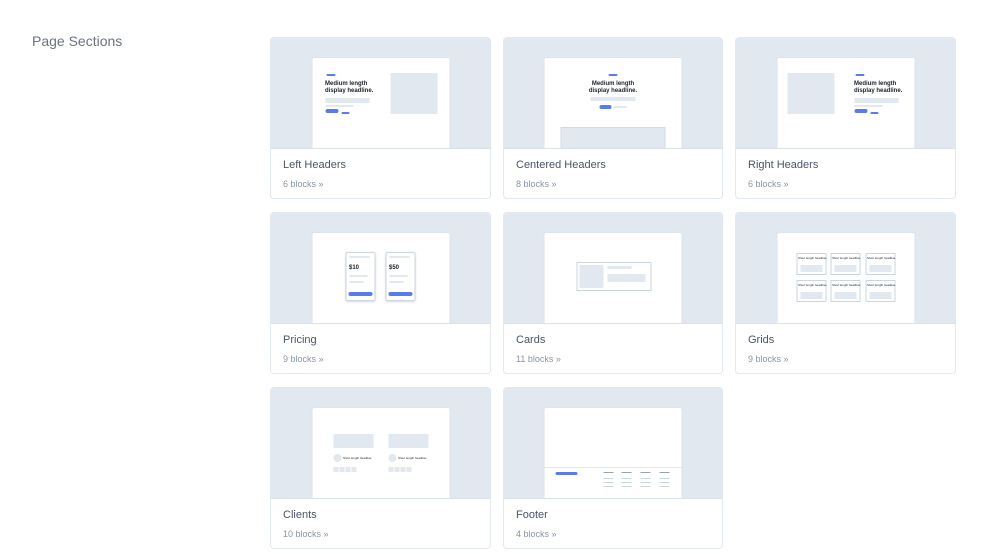 The image size is (988, 554). What do you see at coordinates (77, 41) in the screenshot?
I see `page-sections-title: Page Sections` at bounding box center [77, 41].